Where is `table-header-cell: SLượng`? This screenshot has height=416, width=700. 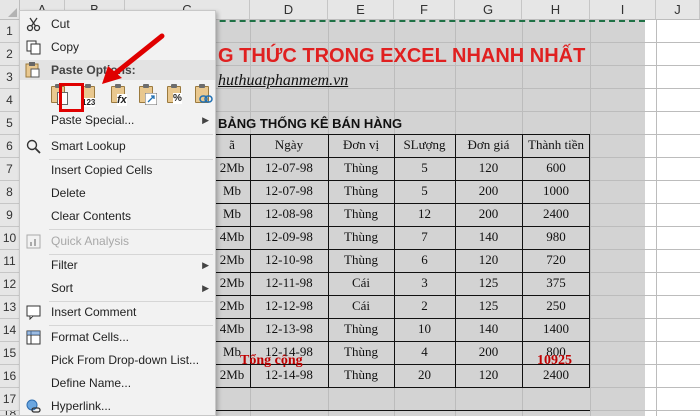
table-header-cell: SLượng is located at coordinates (424, 145).